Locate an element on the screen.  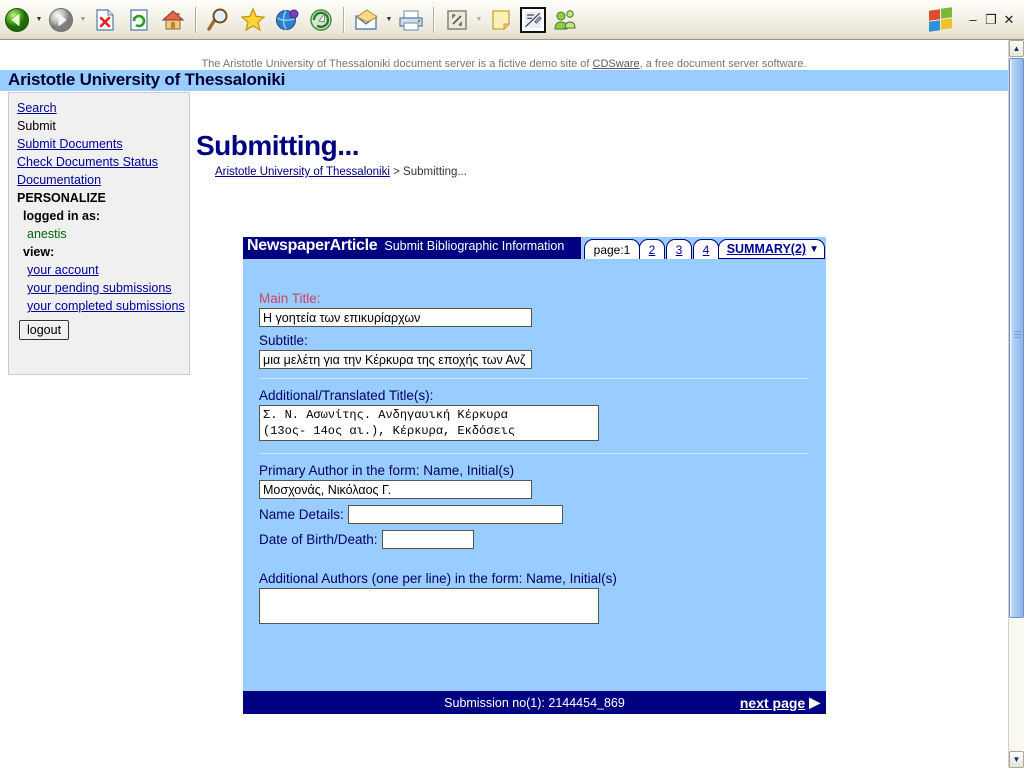
sidebar-item-submit-label: Submit is located at coordinates (36, 126).